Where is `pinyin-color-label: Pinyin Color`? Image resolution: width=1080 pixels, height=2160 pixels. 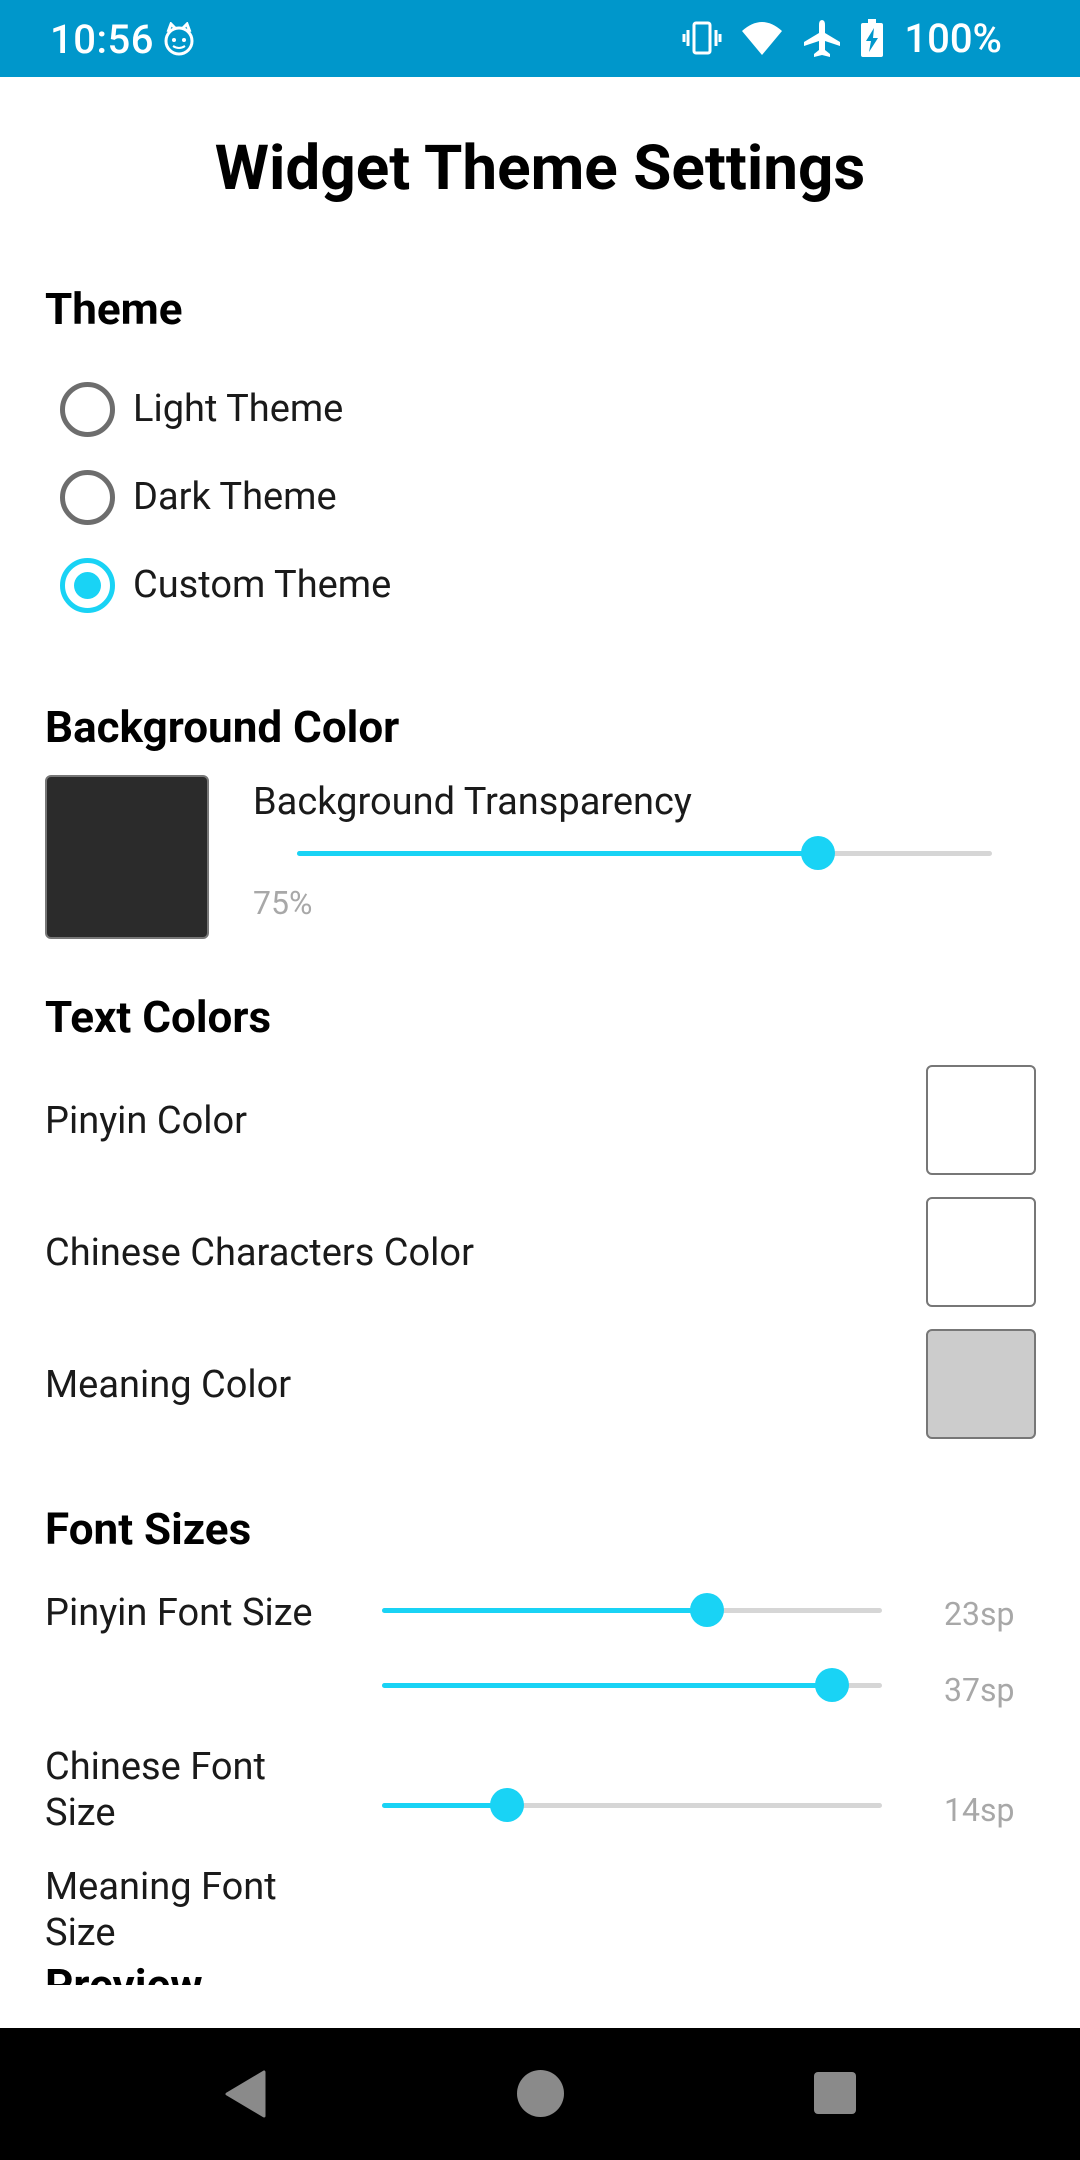 pinyin-color-label: Pinyin Color is located at coordinates (146, 1121).